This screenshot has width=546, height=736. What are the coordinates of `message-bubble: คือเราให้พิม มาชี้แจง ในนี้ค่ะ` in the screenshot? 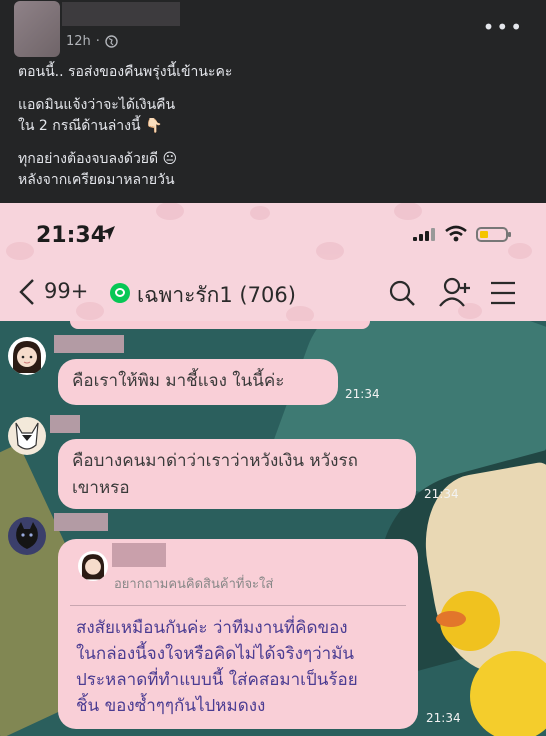 It's located at (198, 382).